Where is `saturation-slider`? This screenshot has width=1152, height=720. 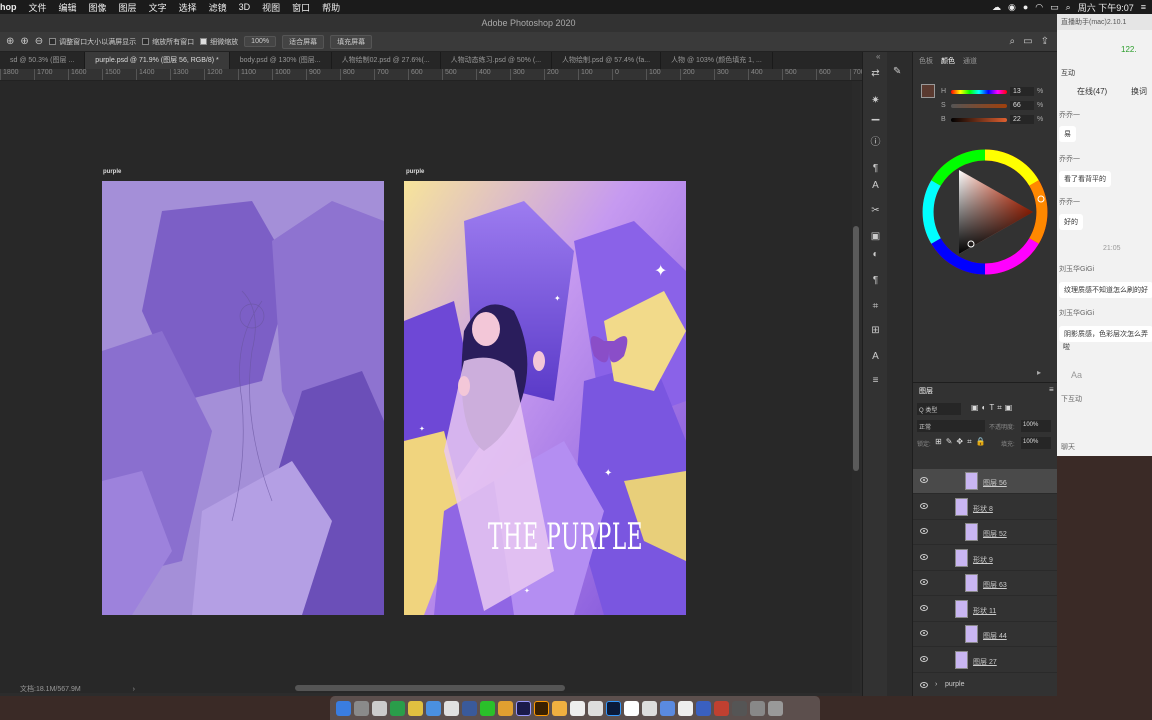 saturation-slider is located at coordinates (979, 106).